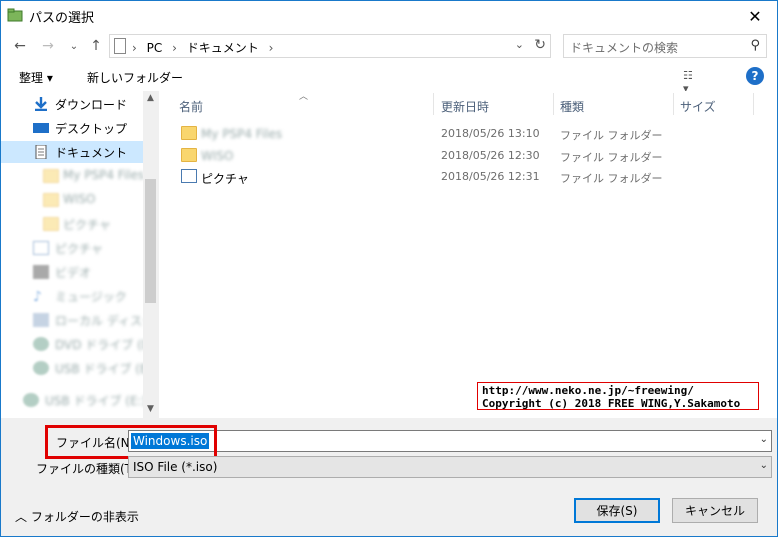 Image resolution: width=778 pixels, height=537 pixels. I want to click on refresh-icon: ↻, so click(540, 45).